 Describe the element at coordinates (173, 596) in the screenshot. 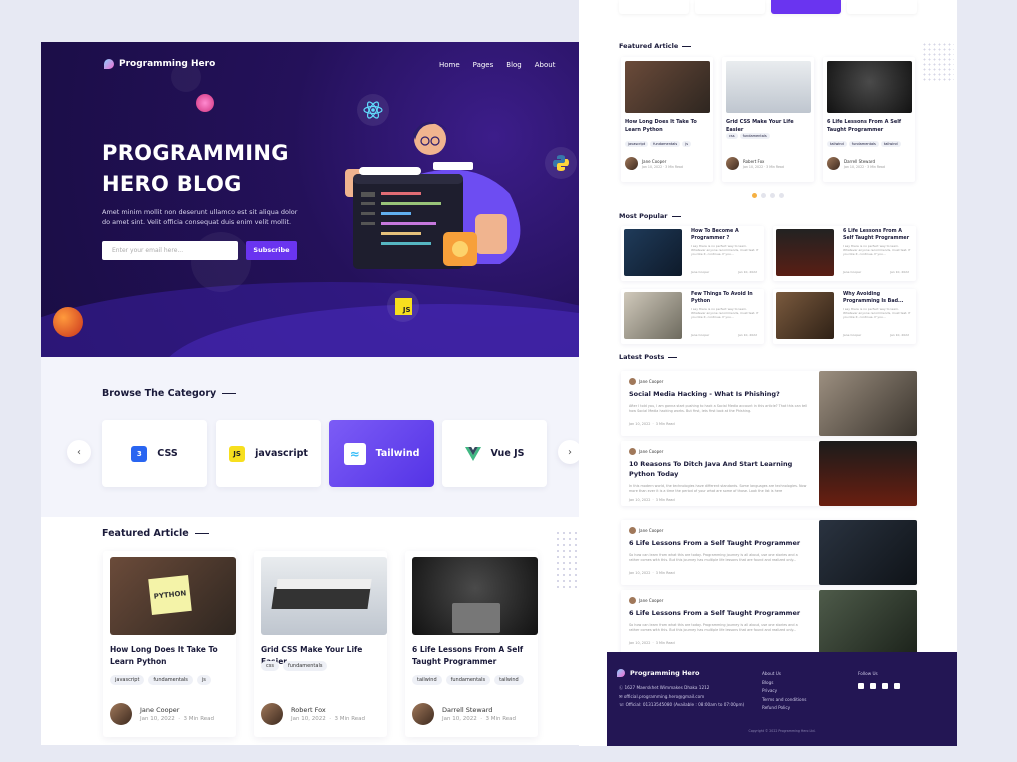

I see `article-image: PYTHON` at that location.